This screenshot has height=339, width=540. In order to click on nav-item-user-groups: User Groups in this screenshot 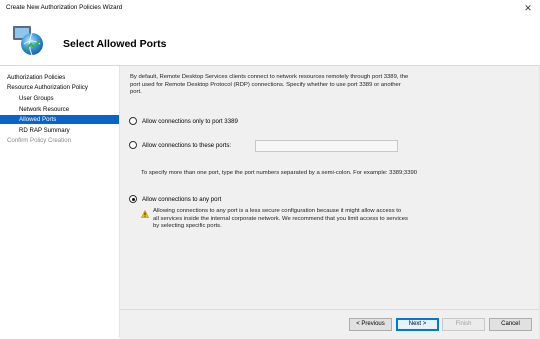, I will do `click(59, 98)`.